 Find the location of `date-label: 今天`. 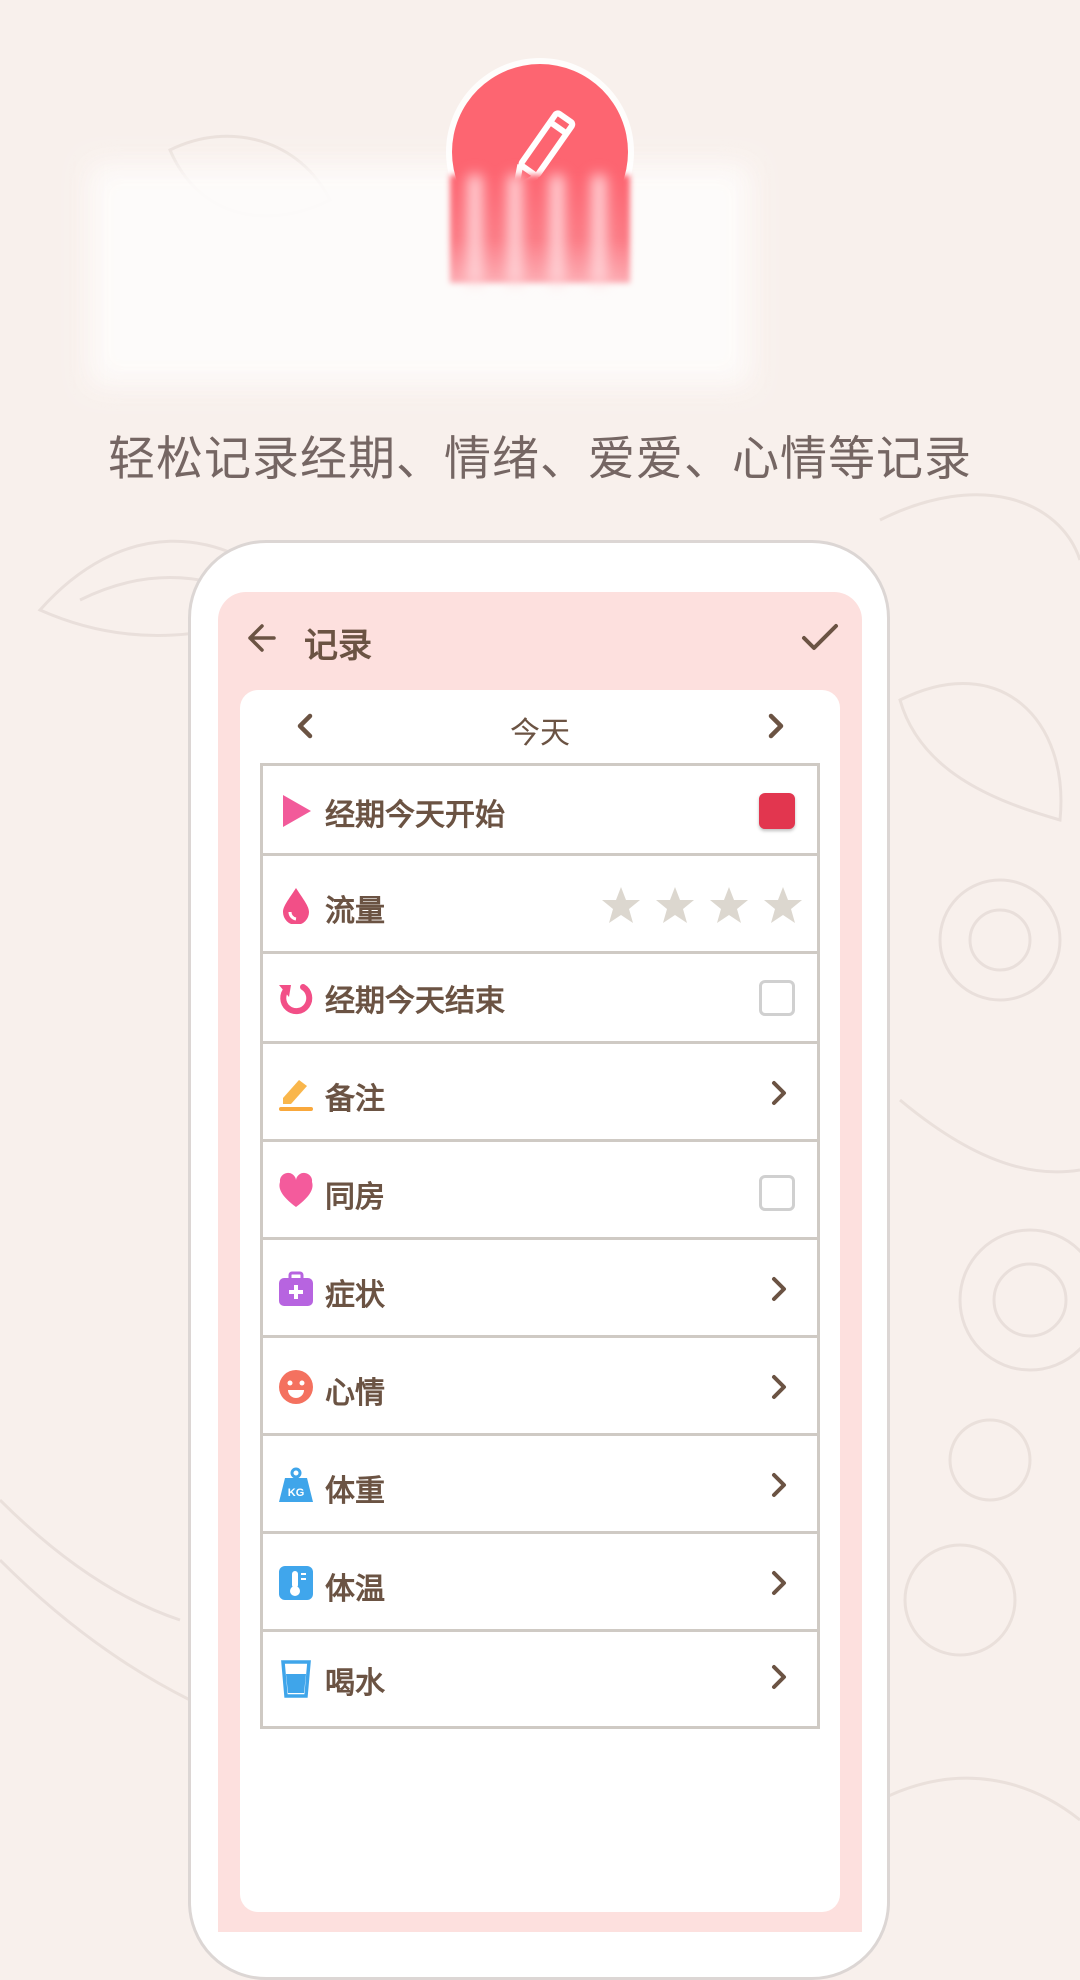

date-label: 今天 is located at coordinates (540, 733).